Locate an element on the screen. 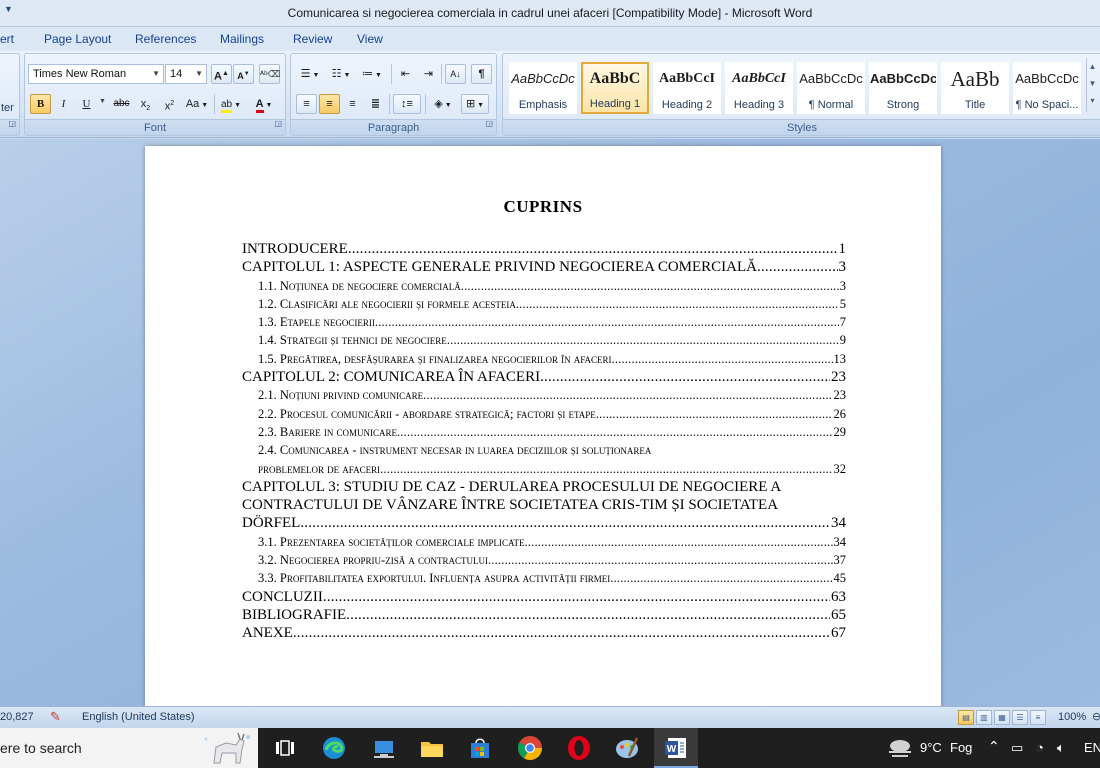 This screenshot has width=1100, height=768. multilevel-list-button: ≔ ▼ is located at coordinates (372, 74).